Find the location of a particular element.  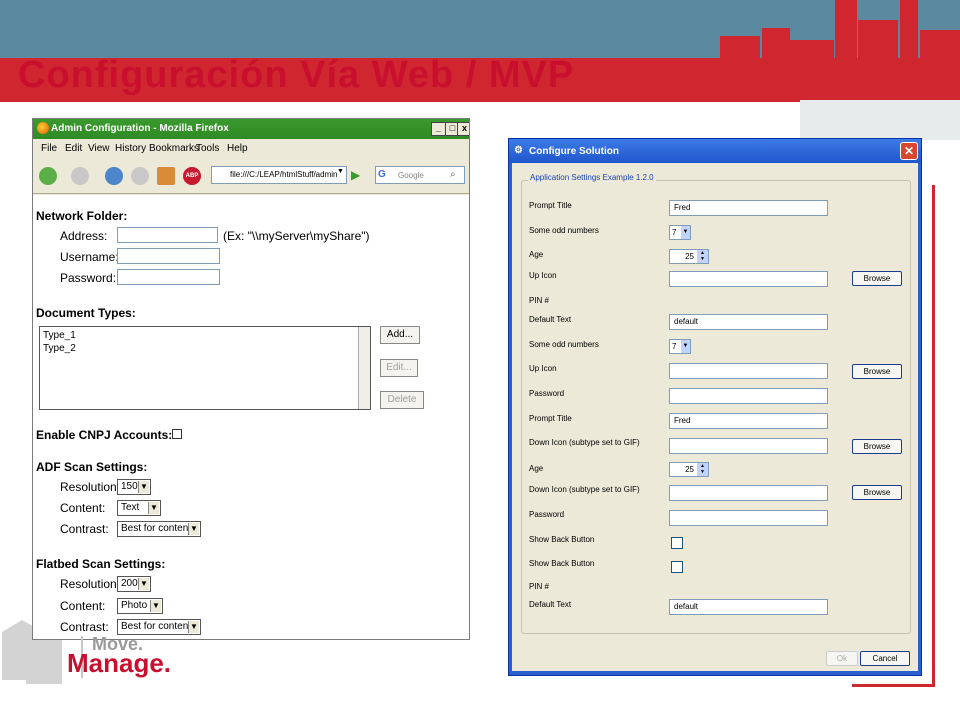

adf-content-select: Text ▼ is located at coordinates (139, 508).